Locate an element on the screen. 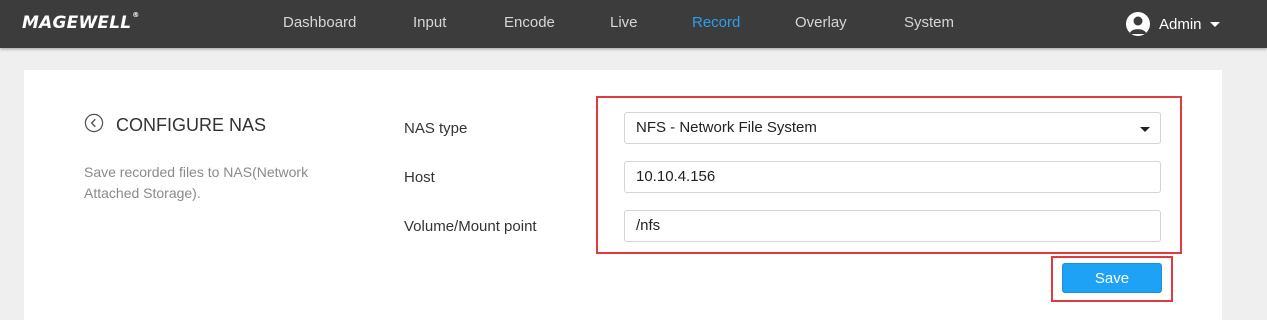  registered-mark: ® is located at coordinates (136, 15).